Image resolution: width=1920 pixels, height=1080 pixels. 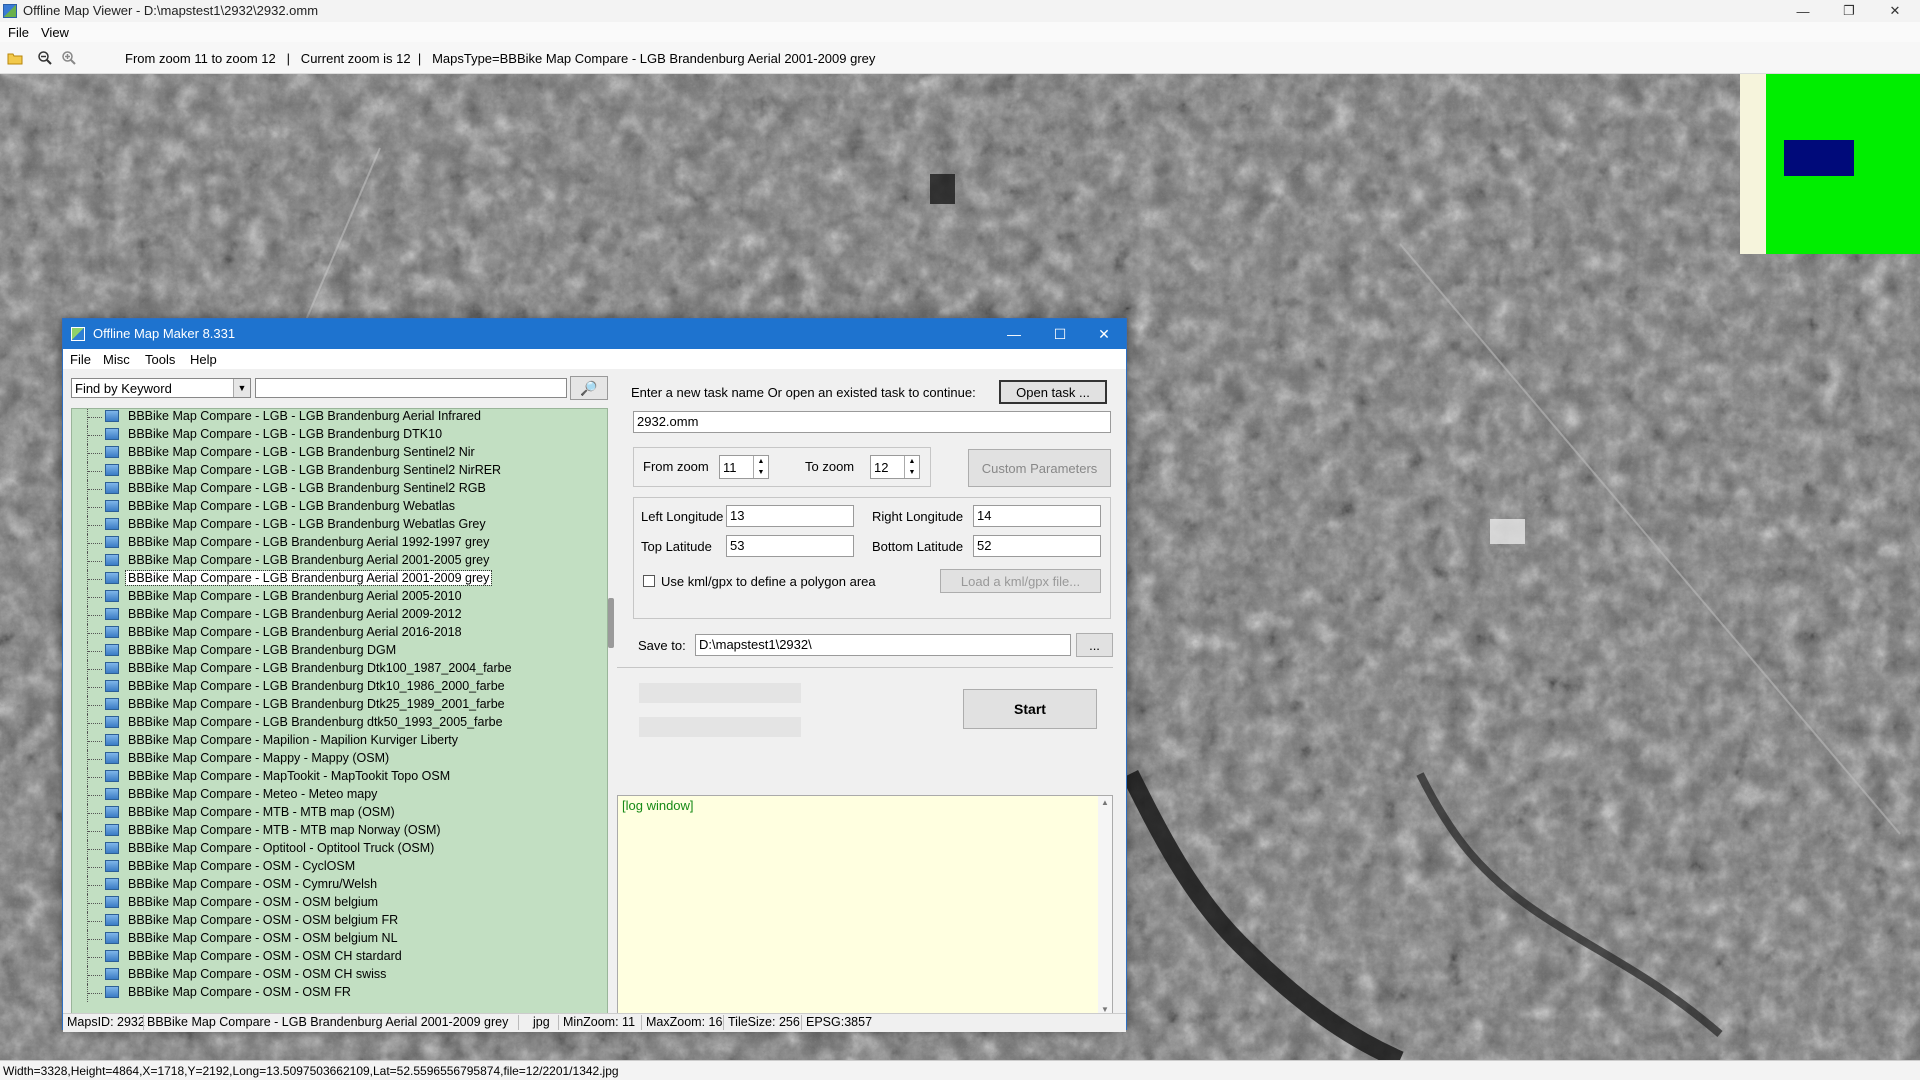 I want to click on dialog-menu-file: File, so click(x=80, y=359).